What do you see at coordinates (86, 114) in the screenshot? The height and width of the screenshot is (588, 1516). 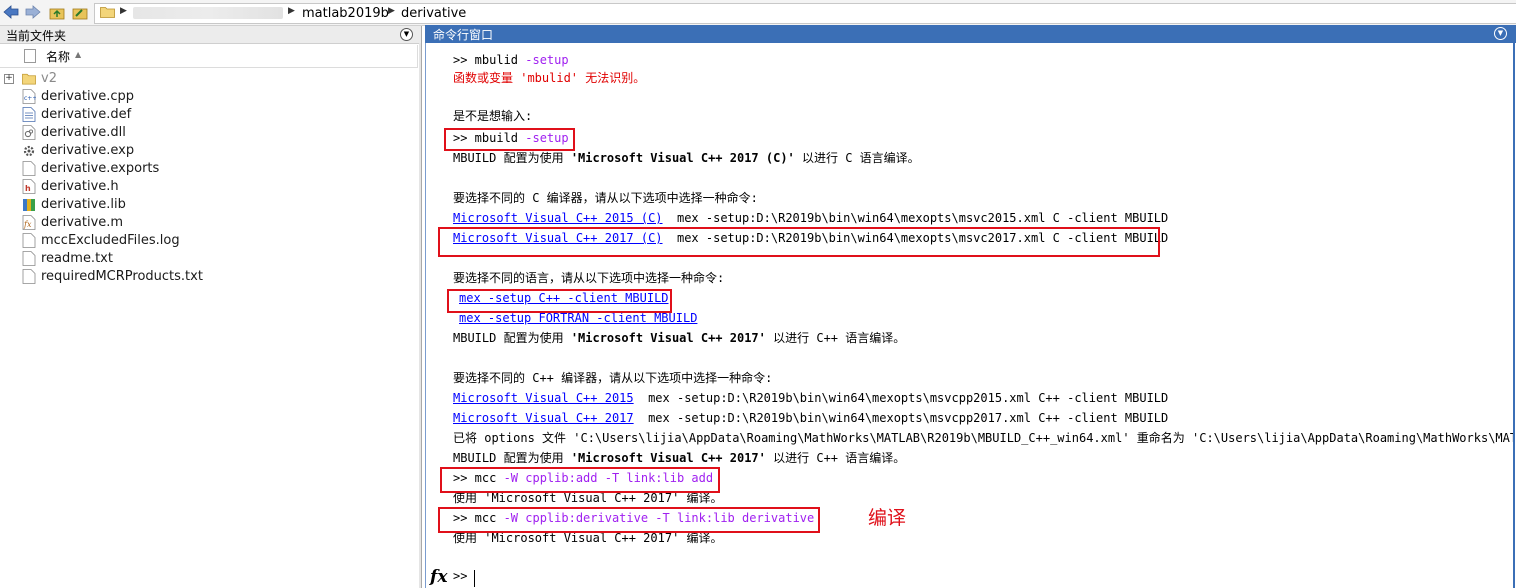 I see `file-name: derivative.def` at bounding box center [86, 114].